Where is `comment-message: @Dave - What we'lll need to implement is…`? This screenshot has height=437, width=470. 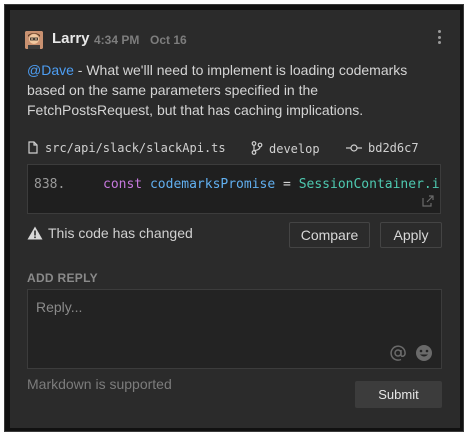 comment-message: @Dave - What we'lll need to implement is… is located at coordinates (229, 90).